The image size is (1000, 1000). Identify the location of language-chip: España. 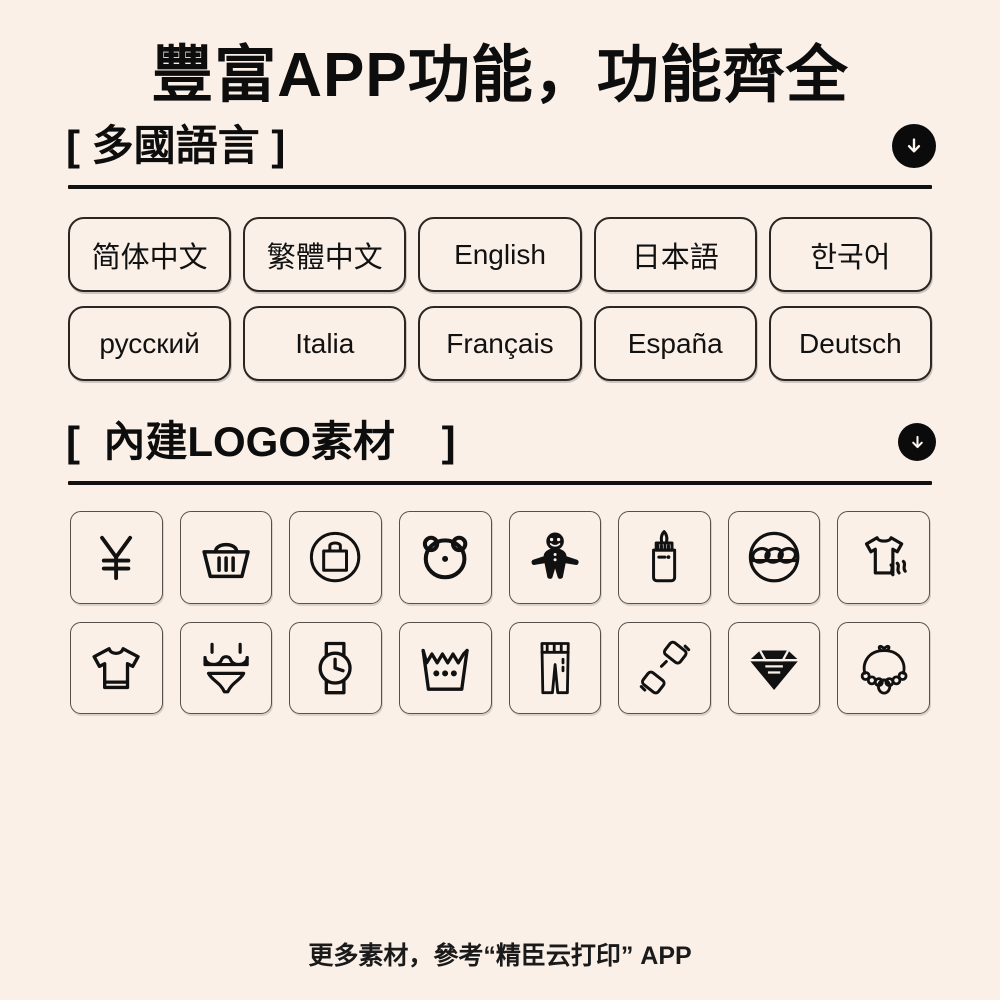
(675, 343).